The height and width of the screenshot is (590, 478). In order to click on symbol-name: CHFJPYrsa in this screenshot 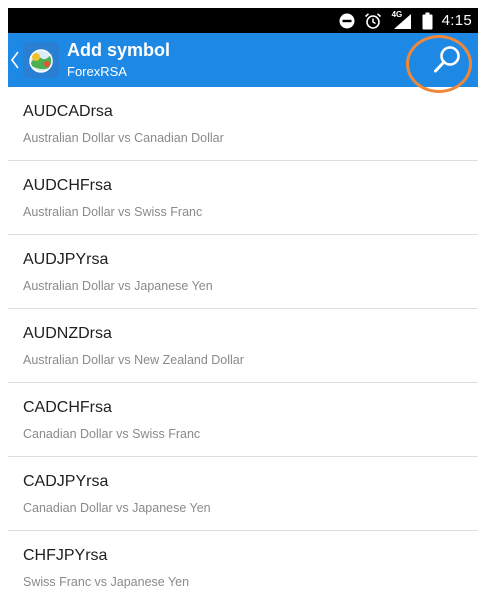, I will do `click(65, 555)`.